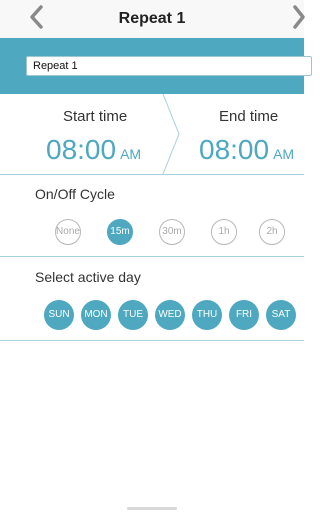  Describe the element at coordinates (249, 116) in the screenshot. I see `end-time-label: End time` at that location.